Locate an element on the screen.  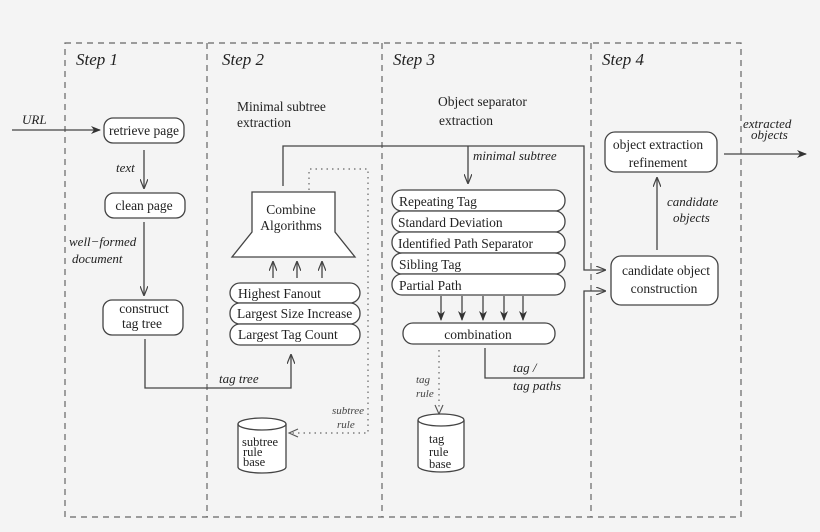
heuristic-label: Identified Path Separator is located at coordinates (465, 243).